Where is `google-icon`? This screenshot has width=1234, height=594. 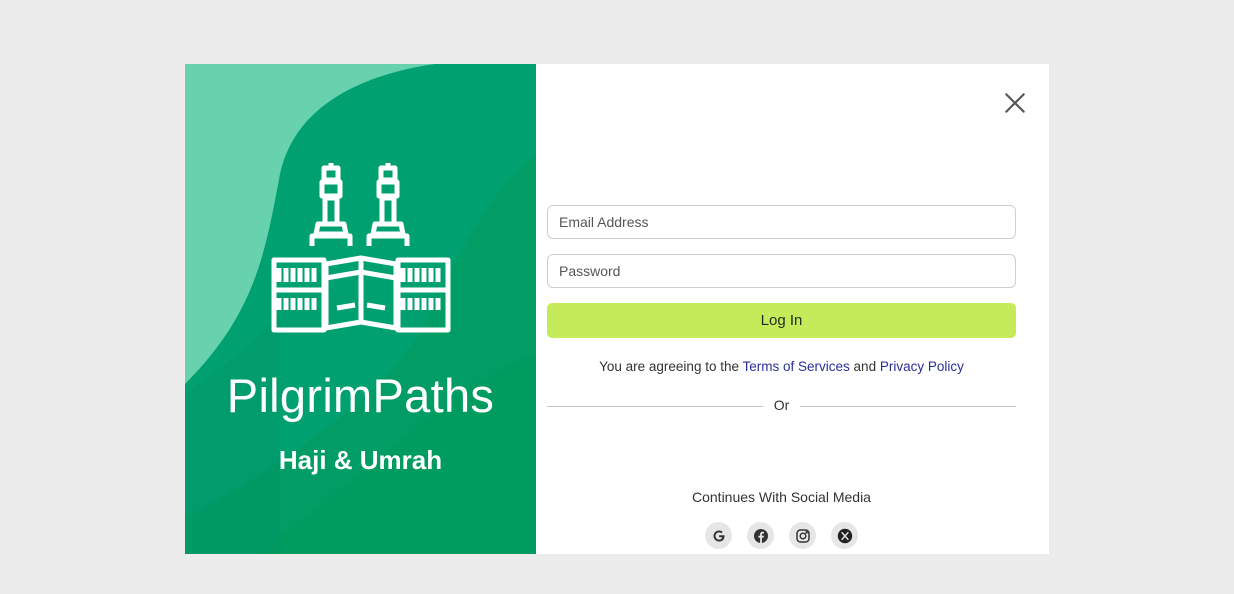
google-icon is located at coordinates (718, 535).